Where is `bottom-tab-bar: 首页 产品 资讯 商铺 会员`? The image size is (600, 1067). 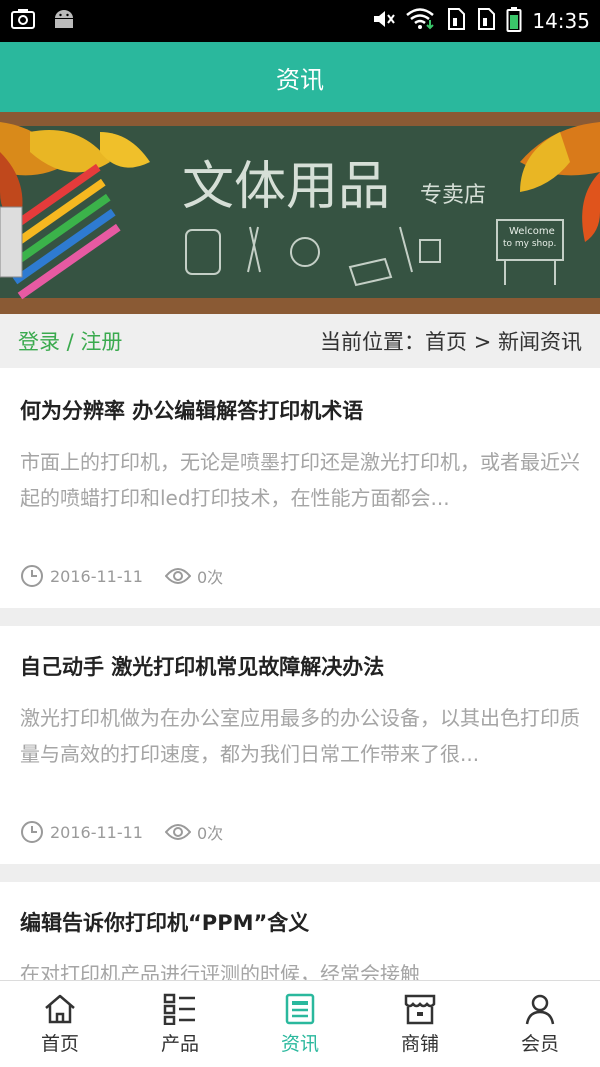
bottom-tab-bar: 首页 产品 资讯 商铺 会员 is located at coordinates (300, 1023).